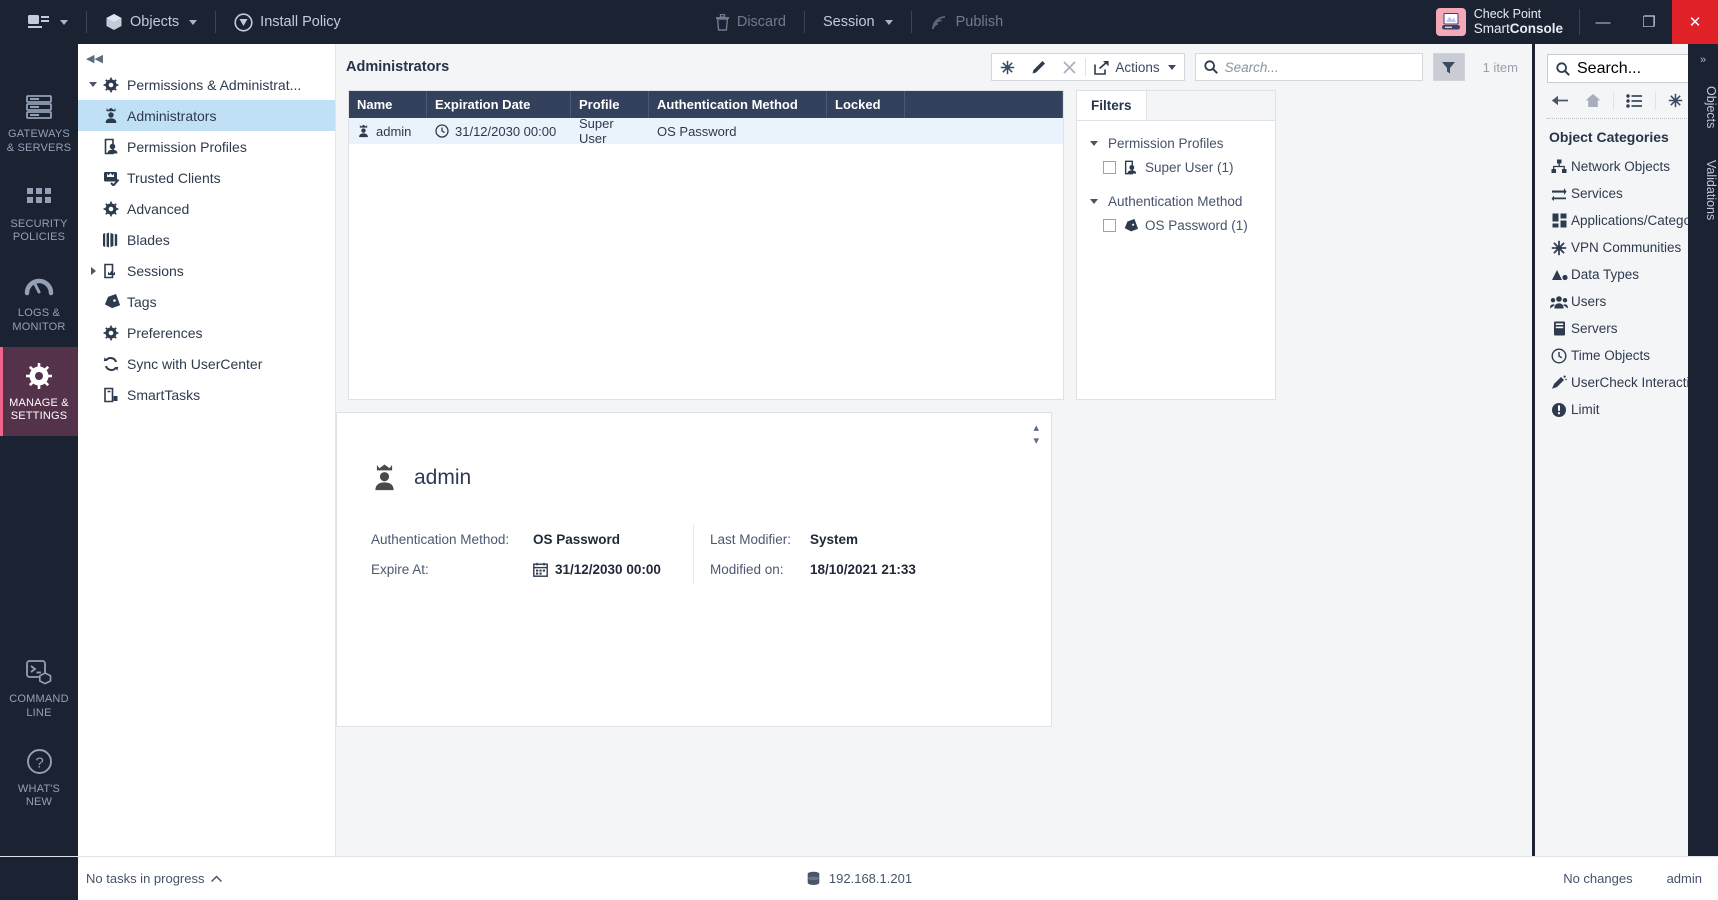 This screenshot has height=900, width=1718. I want to click on objects-menu-button: Objects, so click(151, 22).